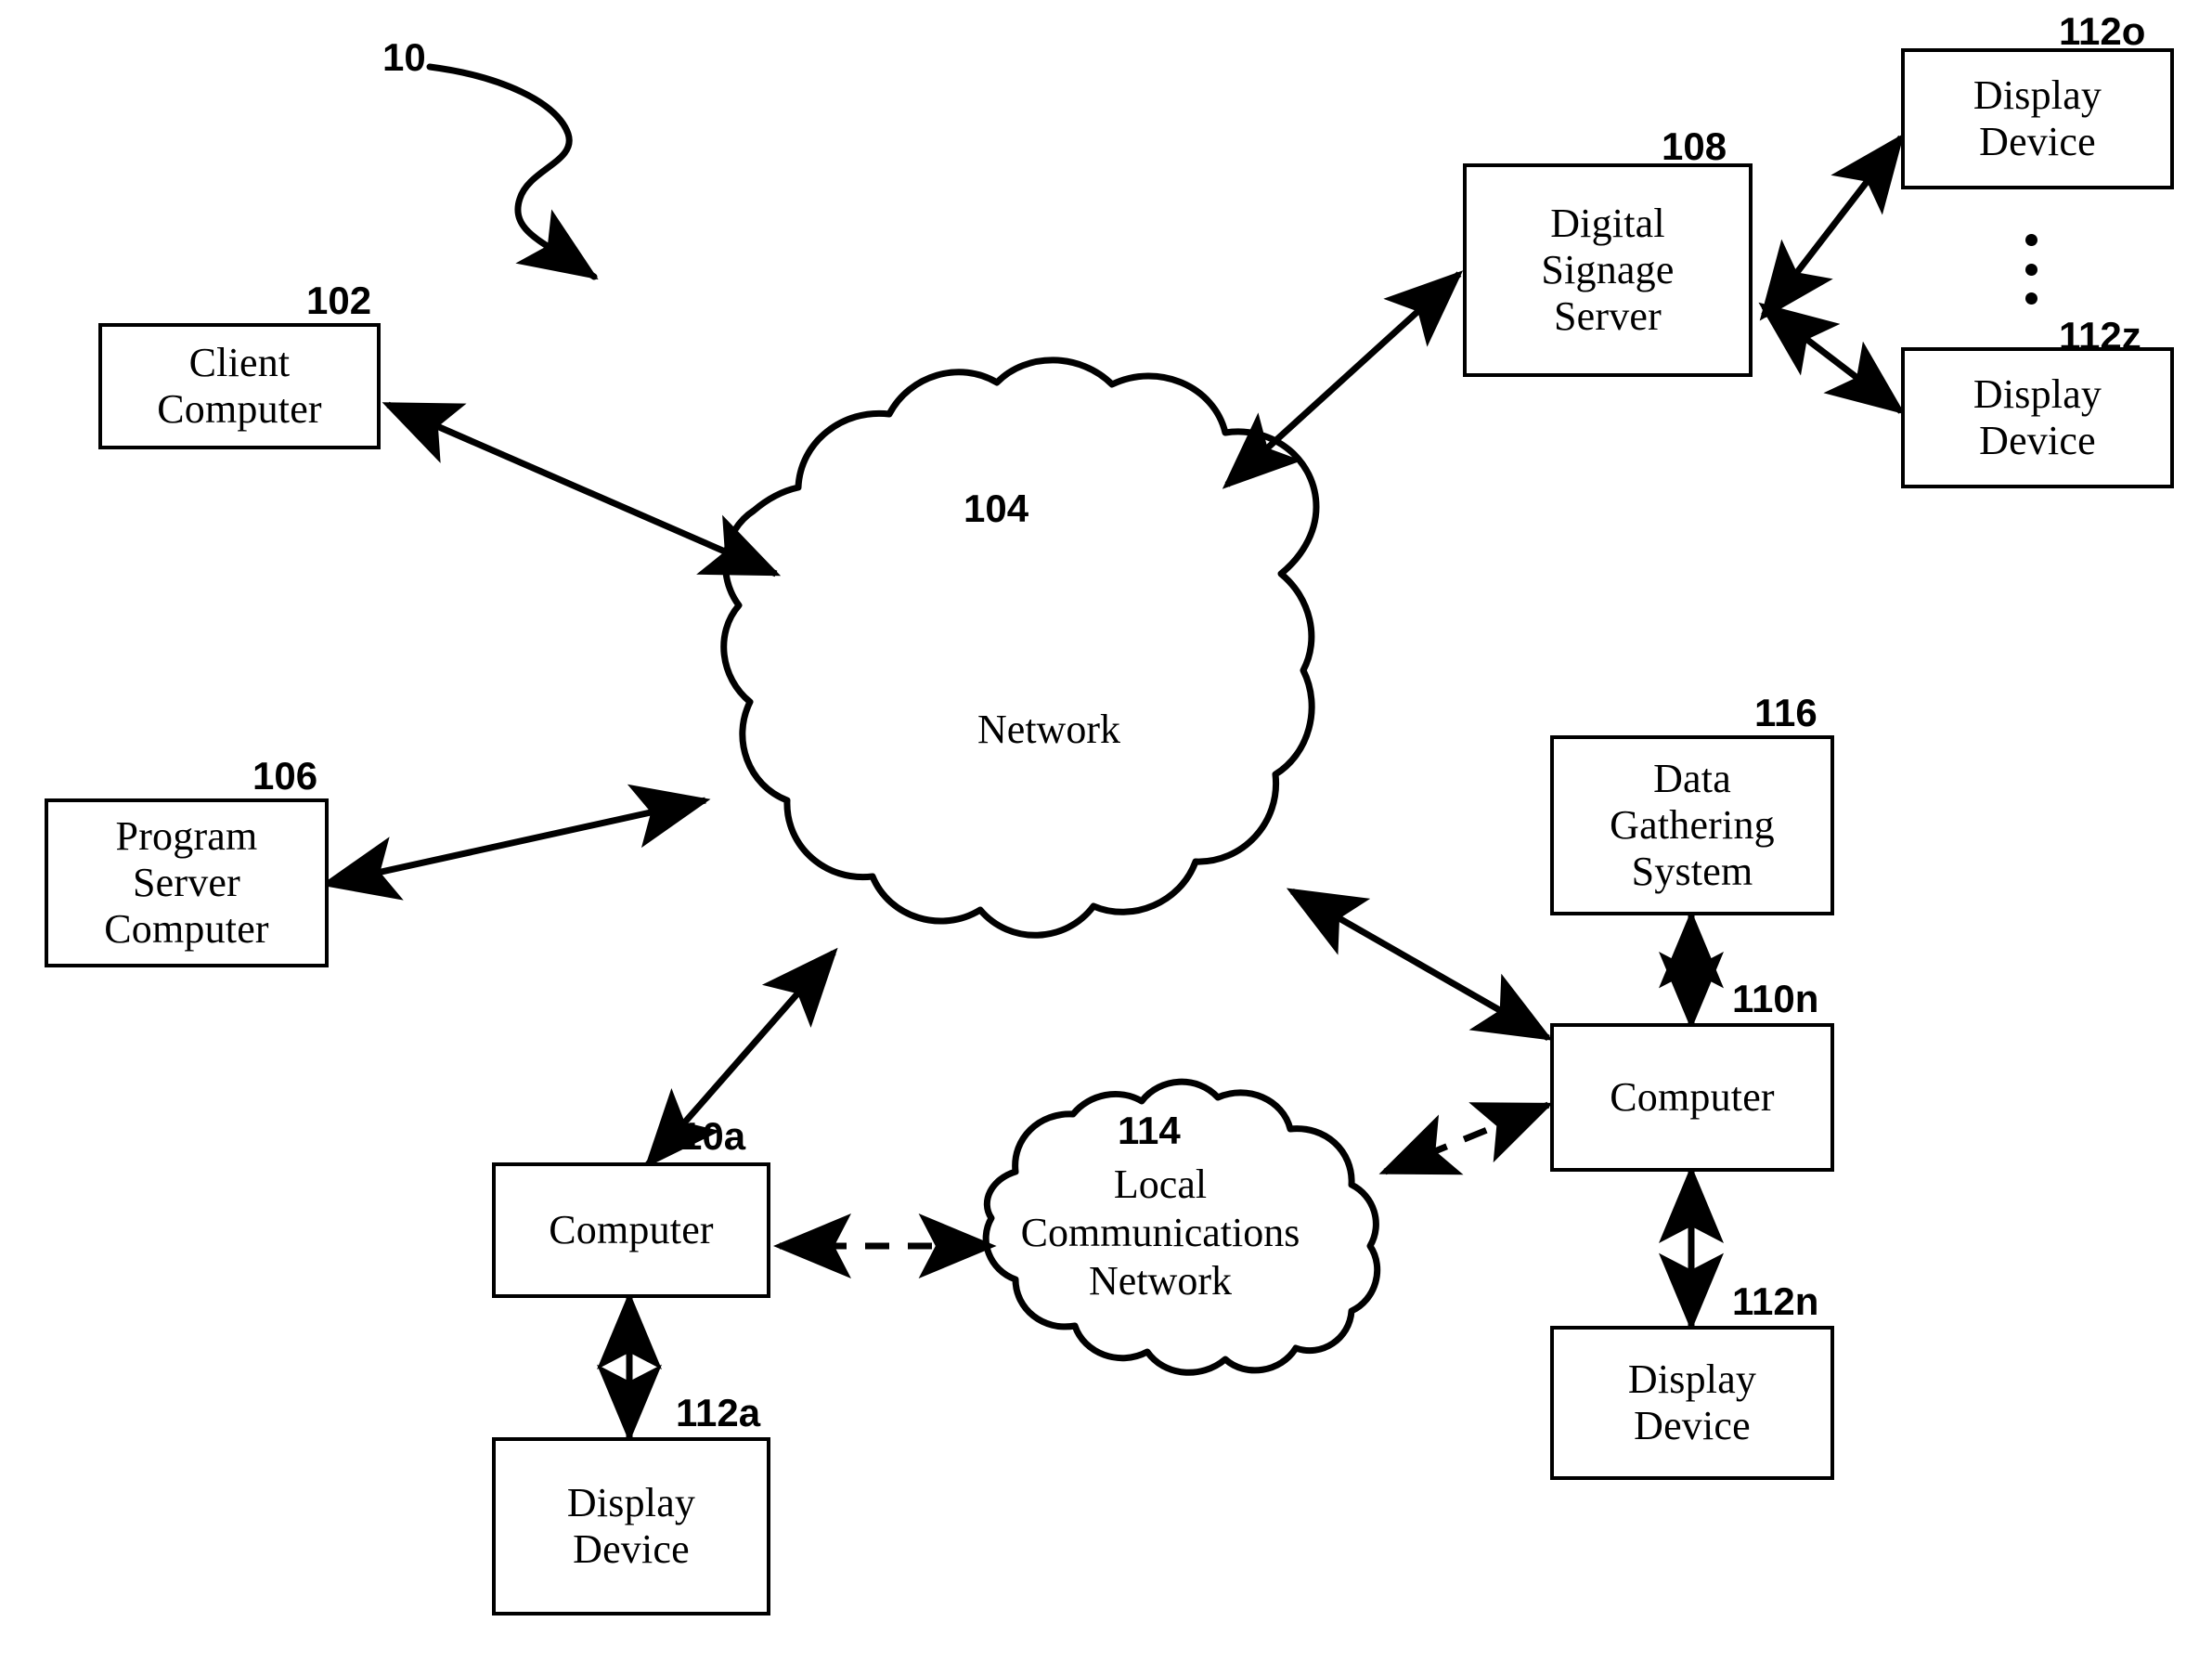 This screenshot has height=1661, width=2212. I want to click on node-display-device-112z: Display Device, so click(2037, 418).